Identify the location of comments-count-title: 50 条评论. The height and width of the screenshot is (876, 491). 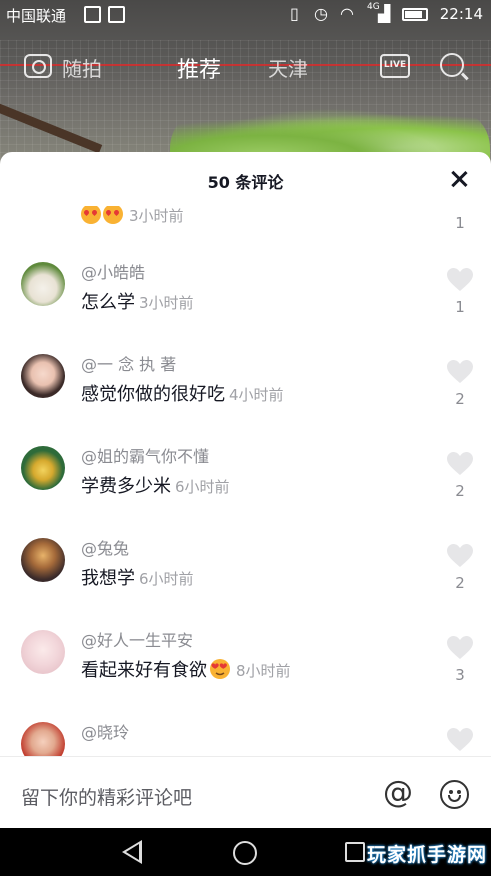
(245, 182).